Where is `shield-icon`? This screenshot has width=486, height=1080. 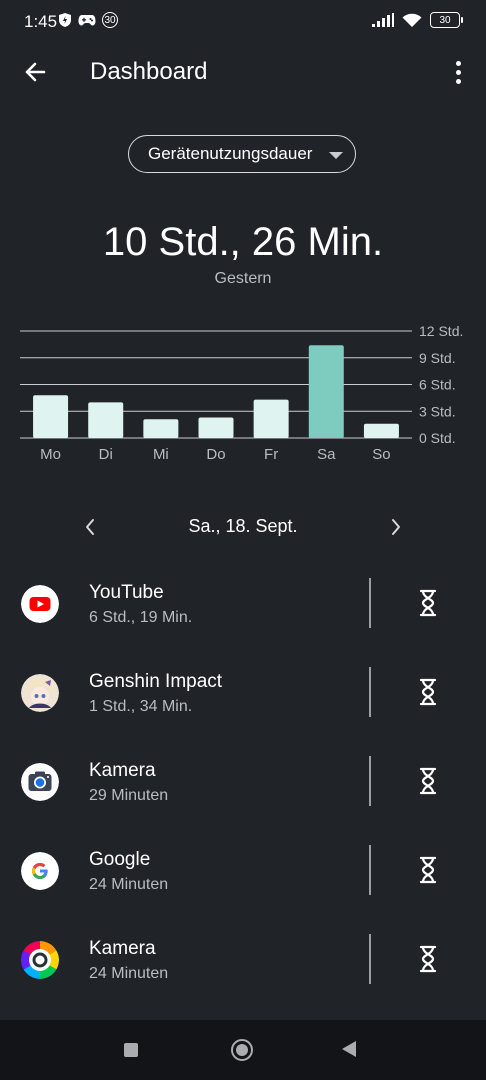
shield-icon is located at coordinates (65, 20).